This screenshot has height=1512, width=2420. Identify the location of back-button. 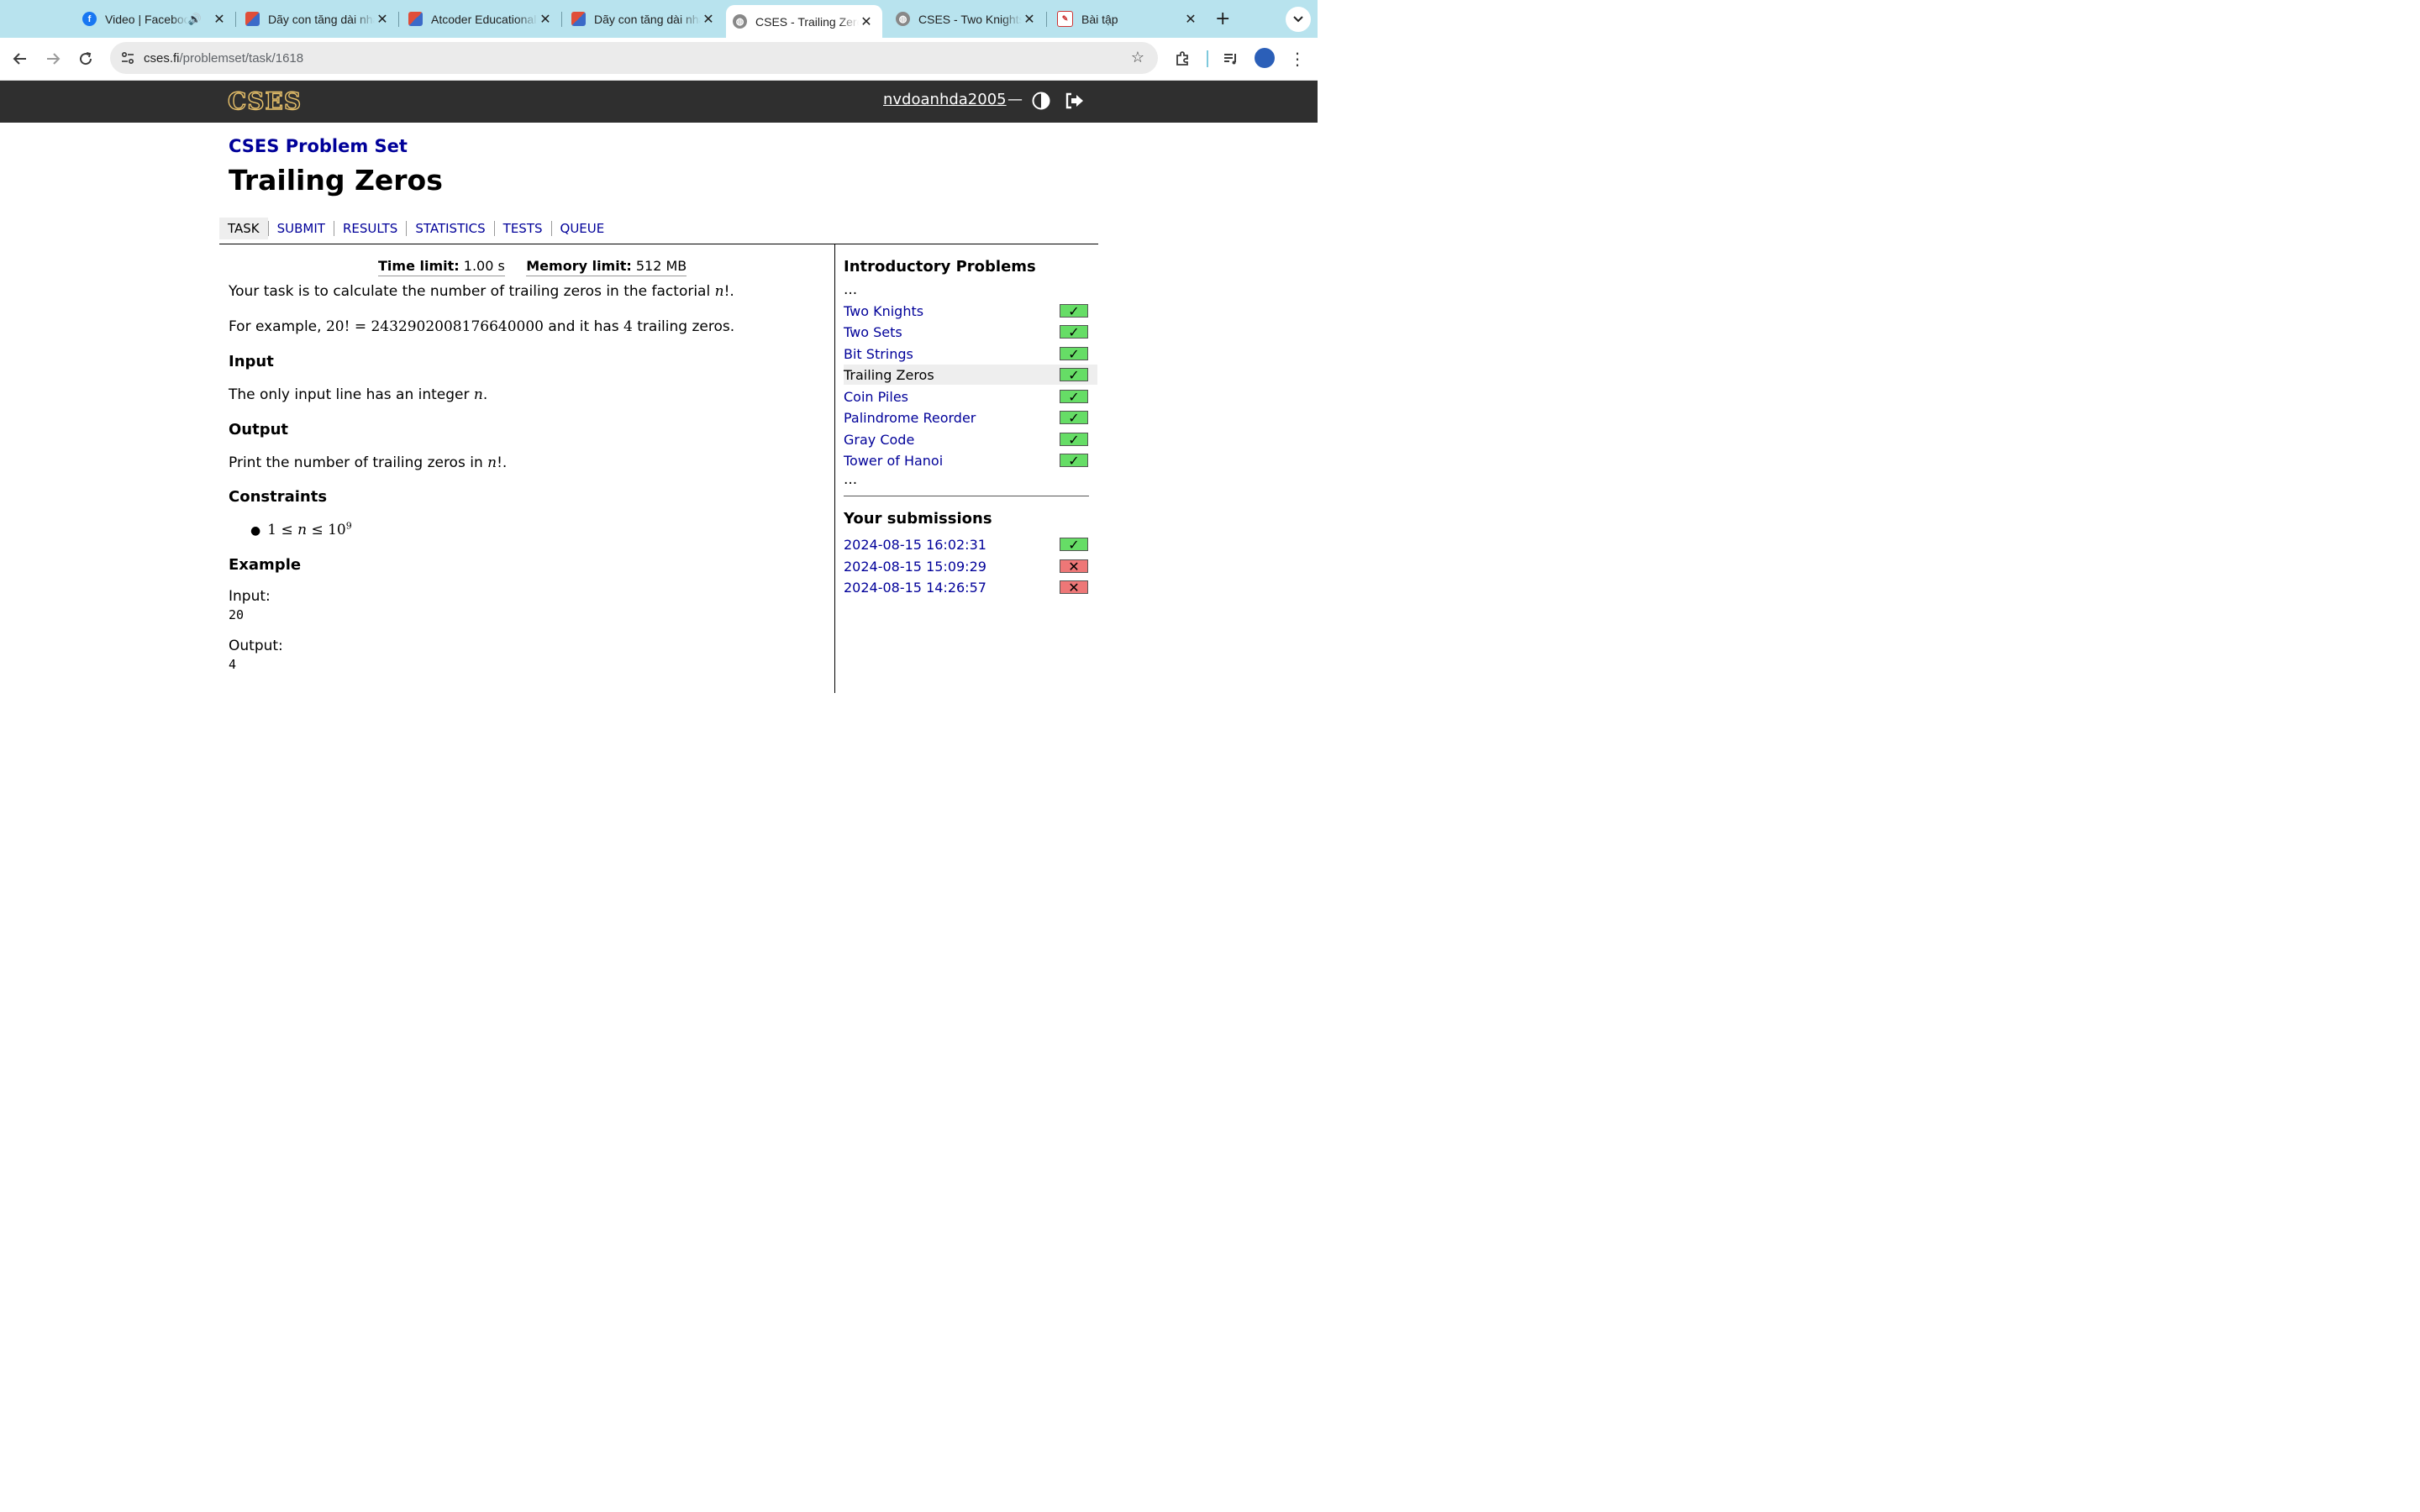
(20, 59).